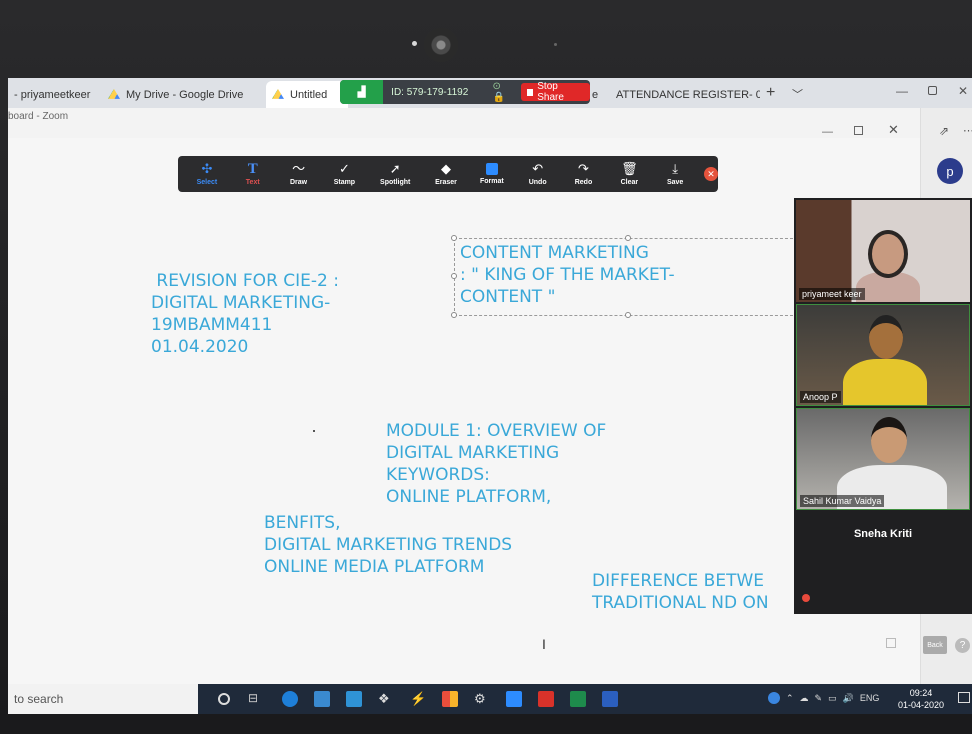  What do you see at coordinates (962, 645) in the screenshot?
I see `help-icon: ?` at bounding box center [962, 645].